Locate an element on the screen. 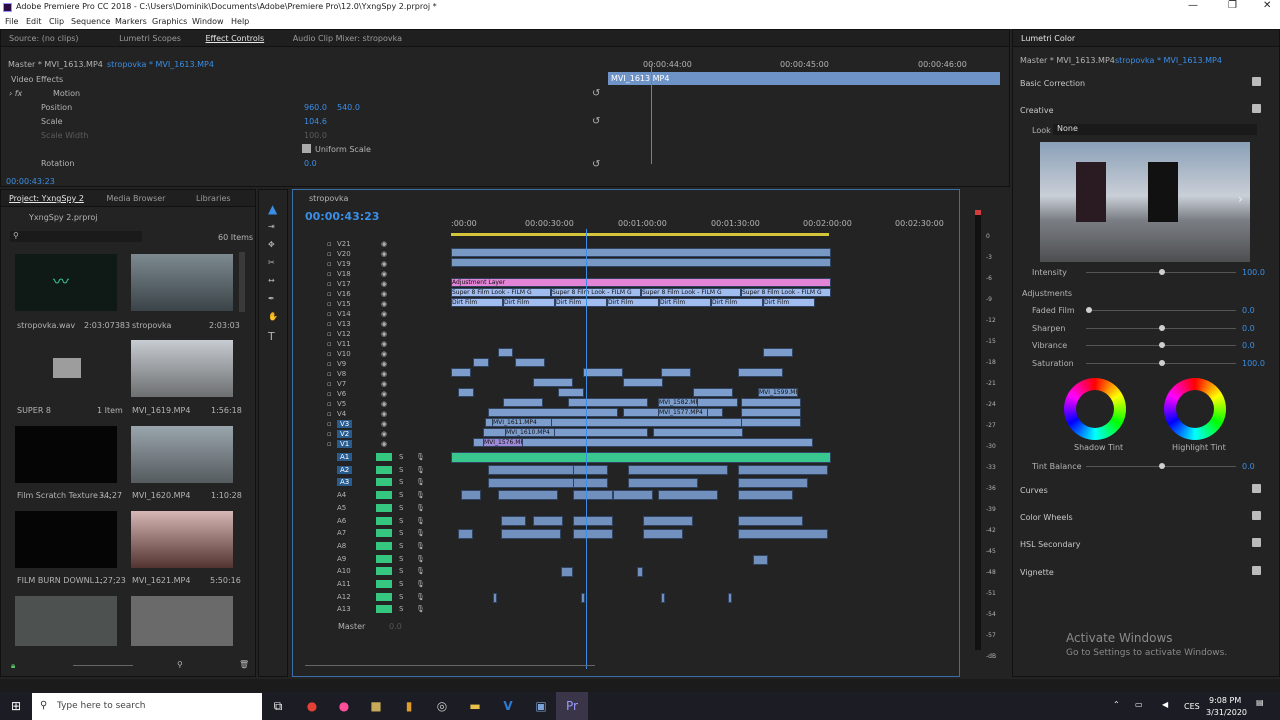 This screenshot has width=1280, height=720. dirt-film-clip-1: Dirt Film is located at coordinates (529, 302).